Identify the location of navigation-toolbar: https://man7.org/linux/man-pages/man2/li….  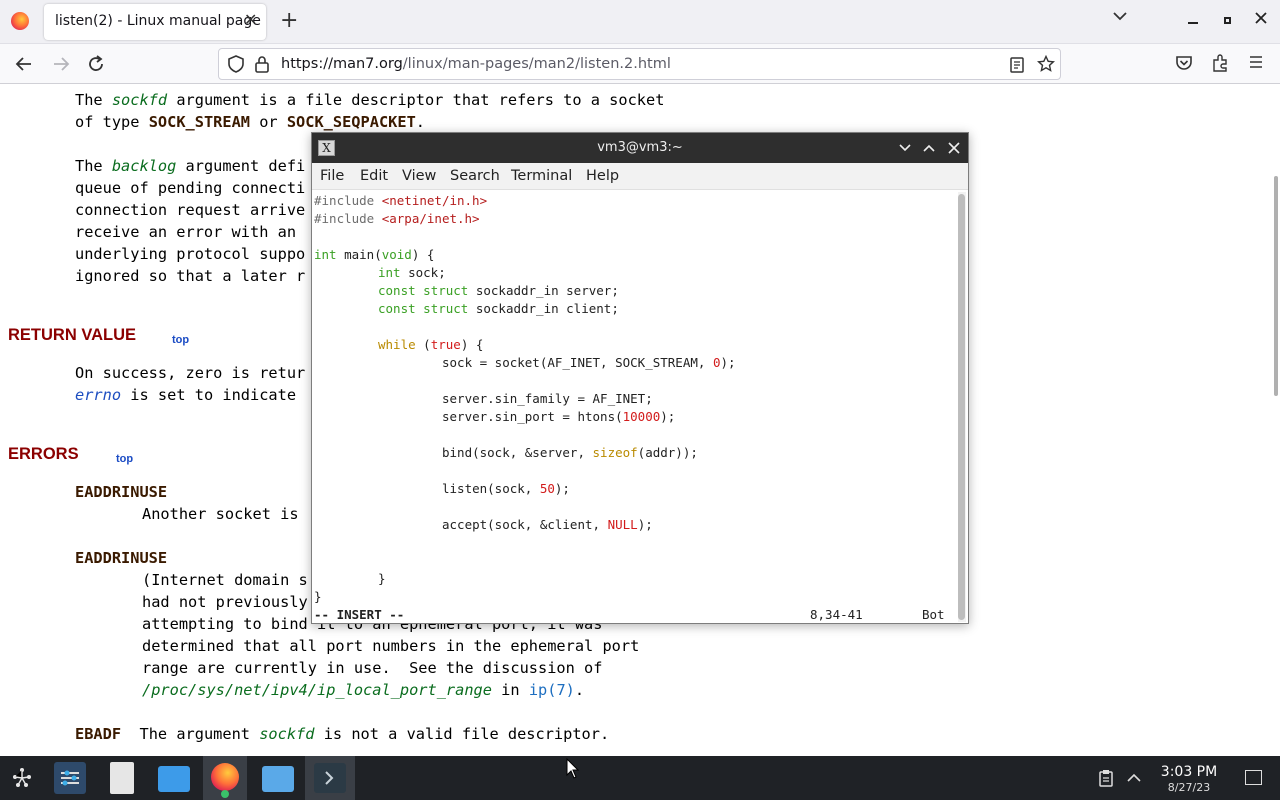
(640, 64).